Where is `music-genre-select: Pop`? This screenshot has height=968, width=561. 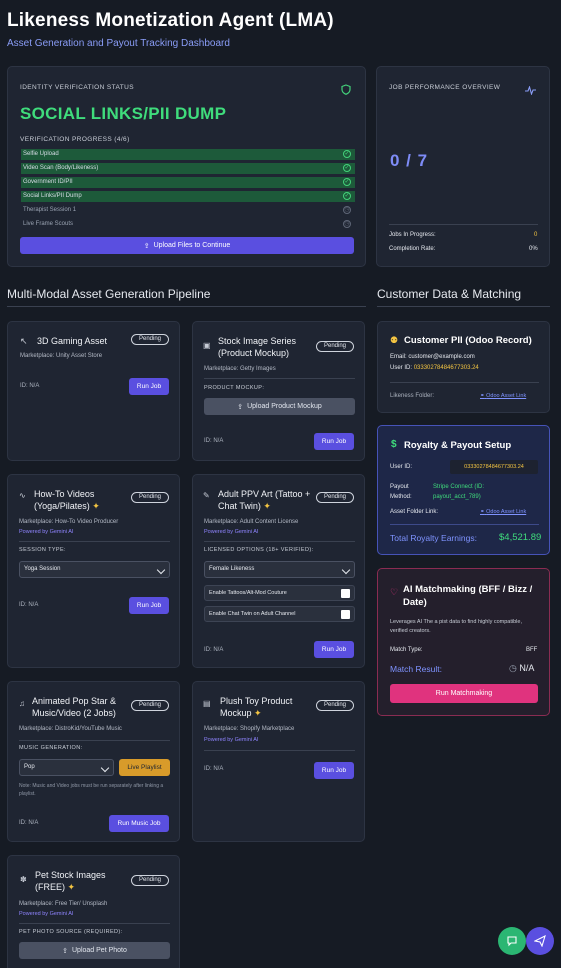 music-genre-select: Pop is located at coordinates (66, 767).